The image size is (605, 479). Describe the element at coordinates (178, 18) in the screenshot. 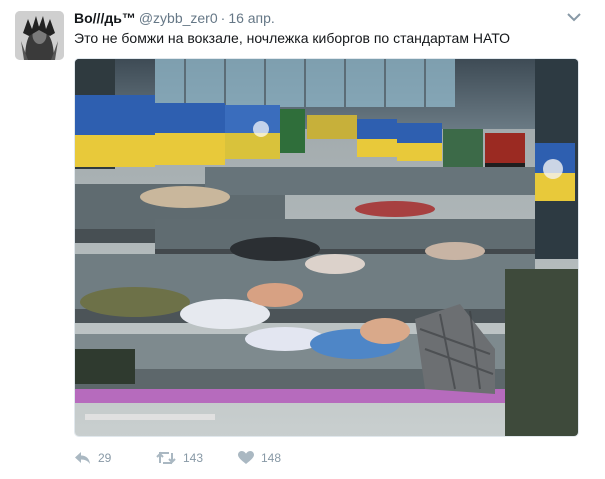

I see `user-handle: @zybb_zer0` at that location.